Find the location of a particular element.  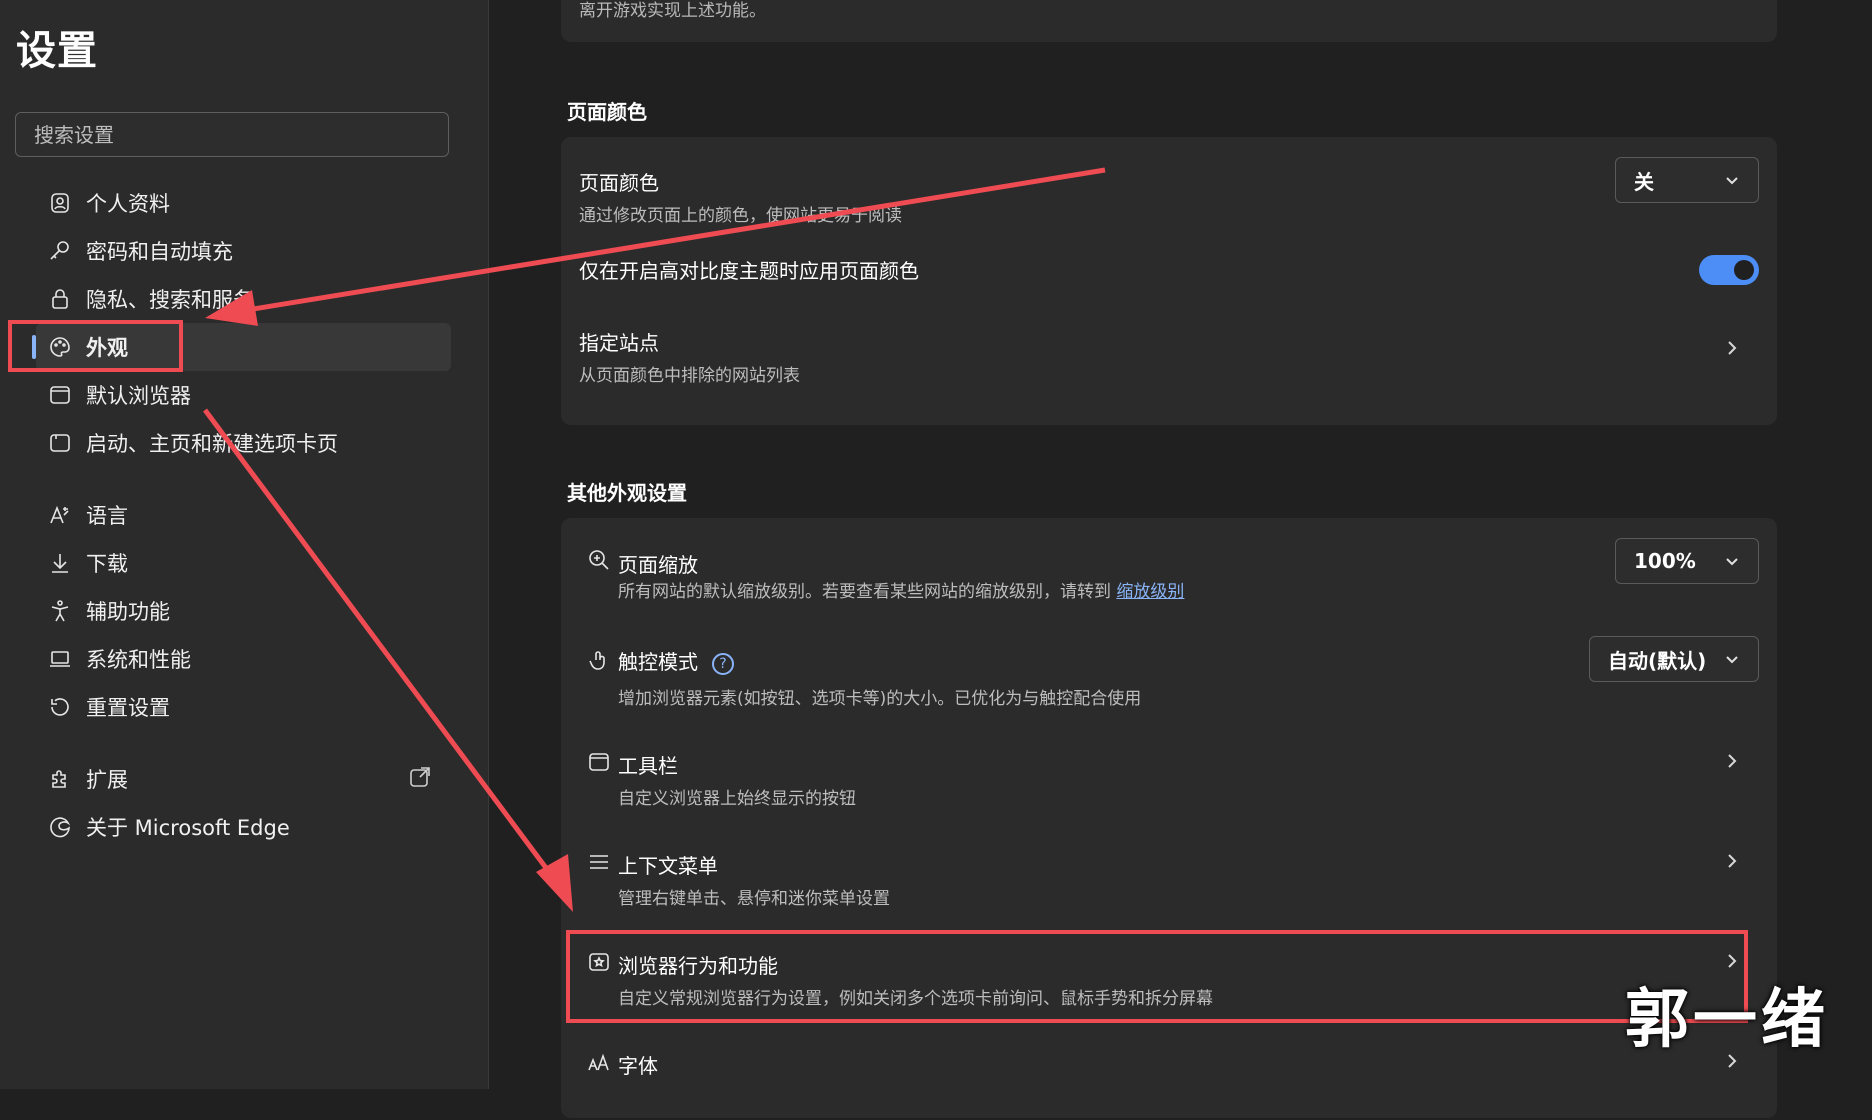

menu-icon is located at coordinates (599, 862).